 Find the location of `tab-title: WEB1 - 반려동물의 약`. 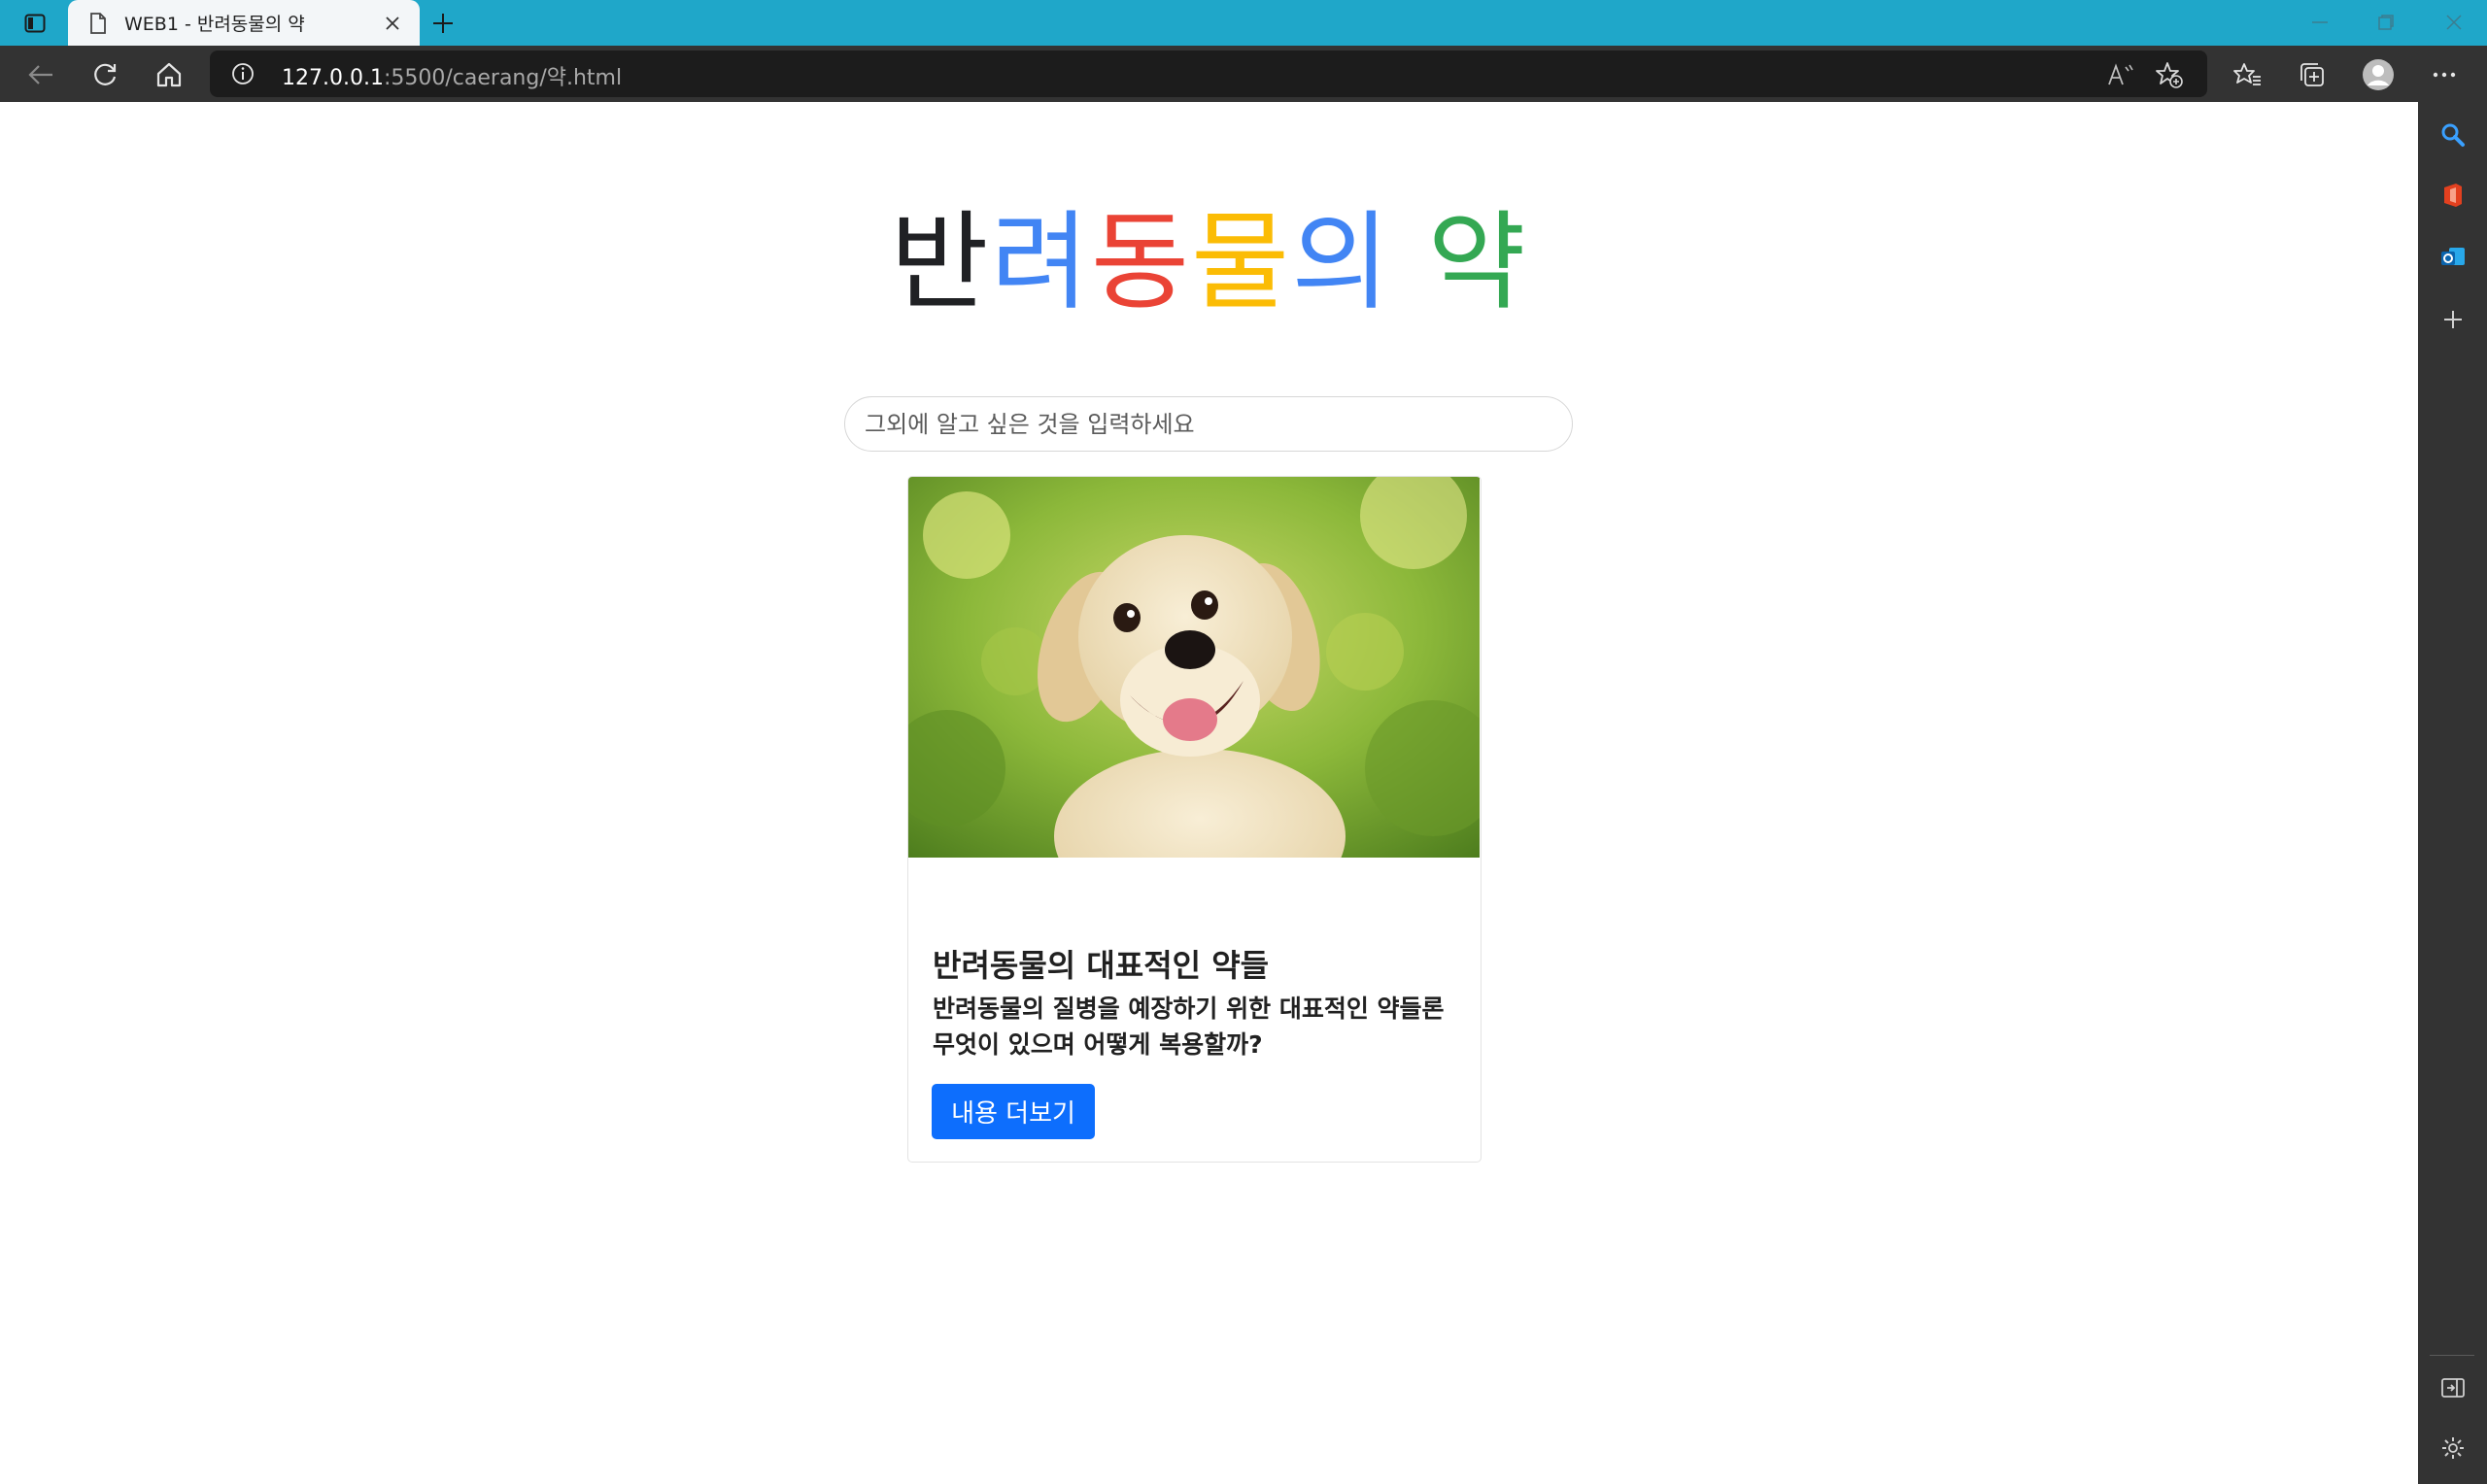

tab-title: WEB1 - 반려동물의 약 is located at coordinates (214, 24).